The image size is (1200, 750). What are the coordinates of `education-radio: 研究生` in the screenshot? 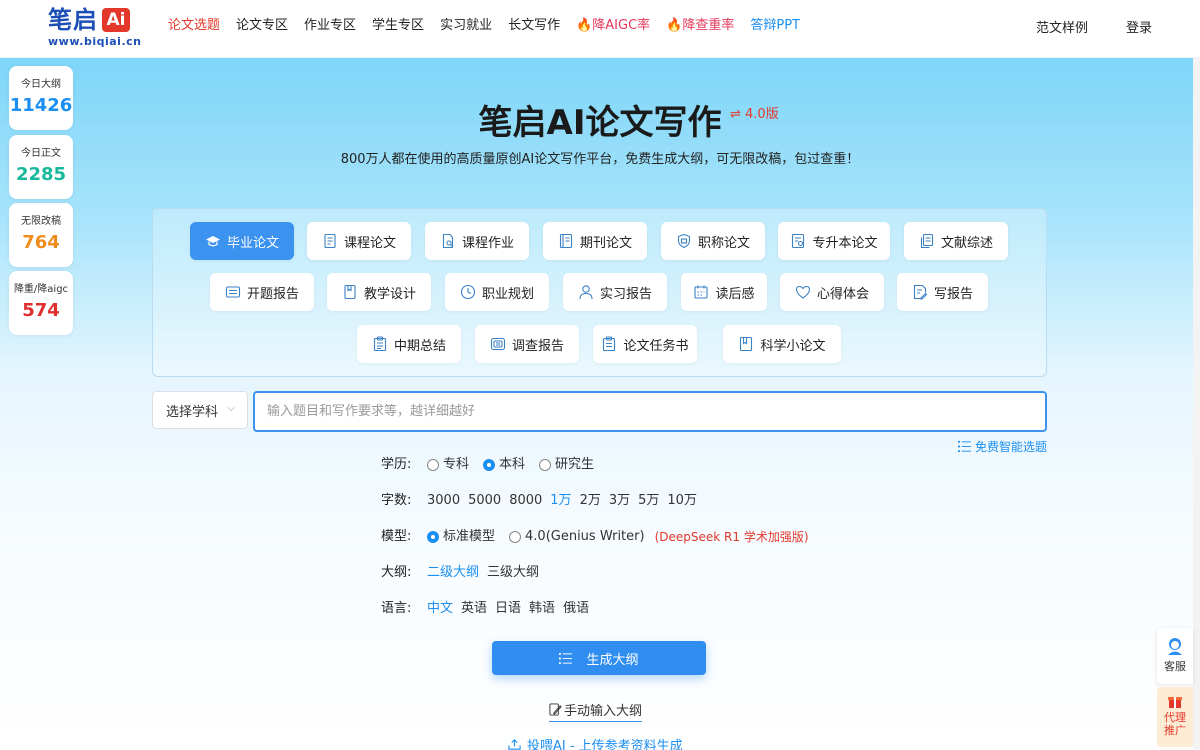 It's located at (566, 465).